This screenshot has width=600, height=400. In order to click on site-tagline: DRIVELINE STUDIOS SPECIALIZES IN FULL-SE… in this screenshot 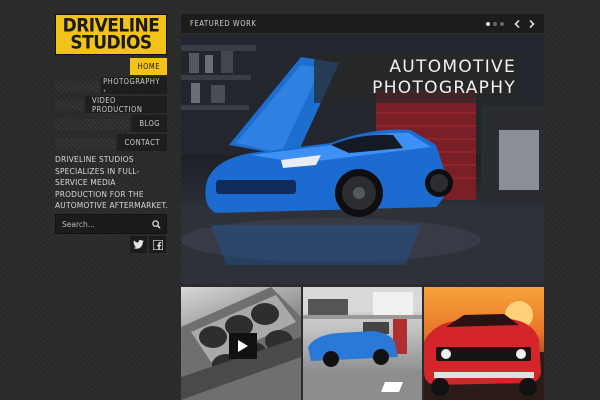, I will do `click(111, 182)`.